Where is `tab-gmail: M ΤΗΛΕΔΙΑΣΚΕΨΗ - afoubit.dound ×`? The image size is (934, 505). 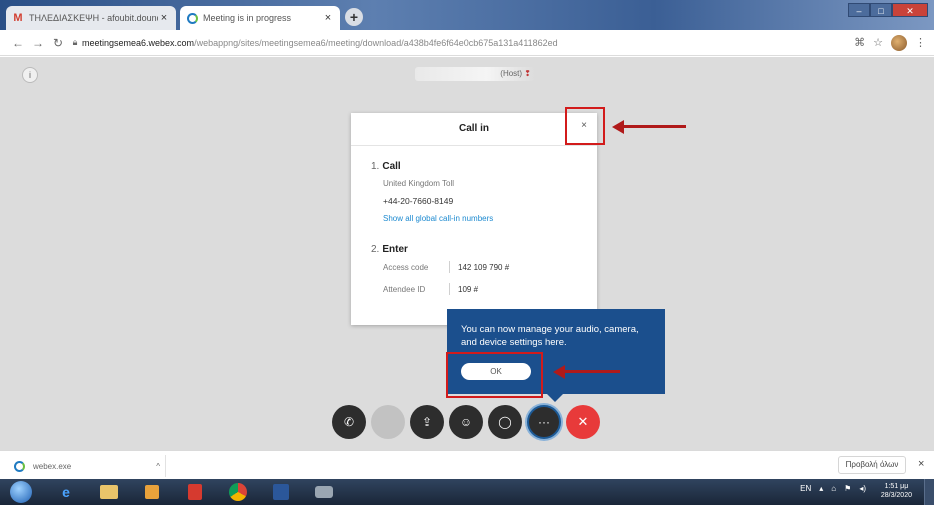 tab-gmail: M ΤΗΛΕΔΙΑΣΚΕΨΗ - afoubit.dound × is located at coordinates (91, 18).